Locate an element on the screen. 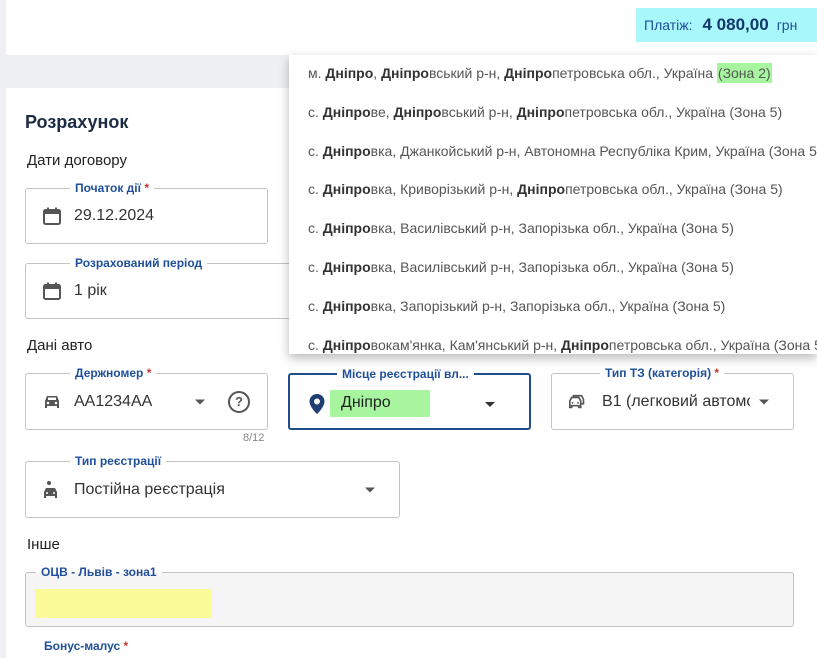  period-value: 1 рік is located at coordinates (90, 290).